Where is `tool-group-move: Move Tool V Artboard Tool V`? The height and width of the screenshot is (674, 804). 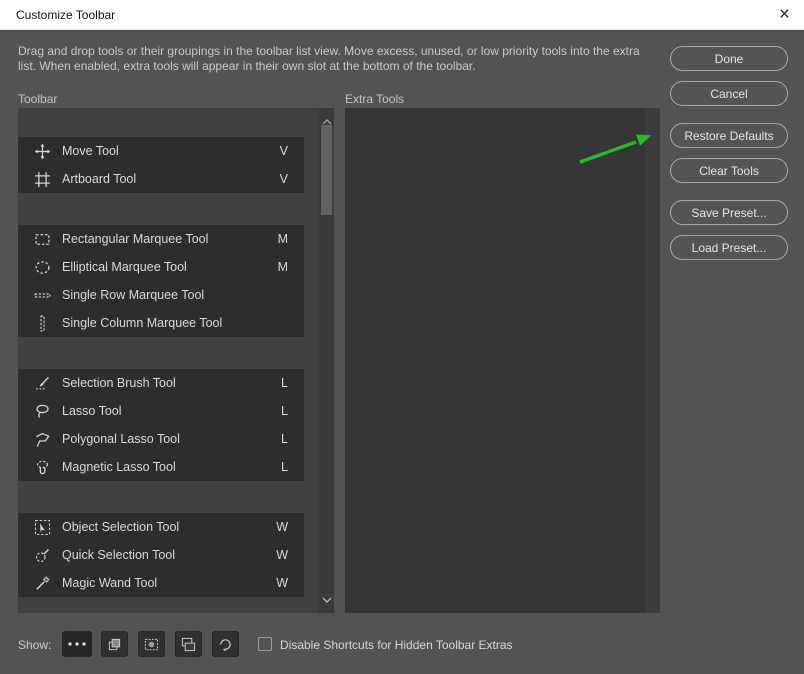 tool-group-move: Move Tool V Artboard Tool V is located at coordinates (161, 165).